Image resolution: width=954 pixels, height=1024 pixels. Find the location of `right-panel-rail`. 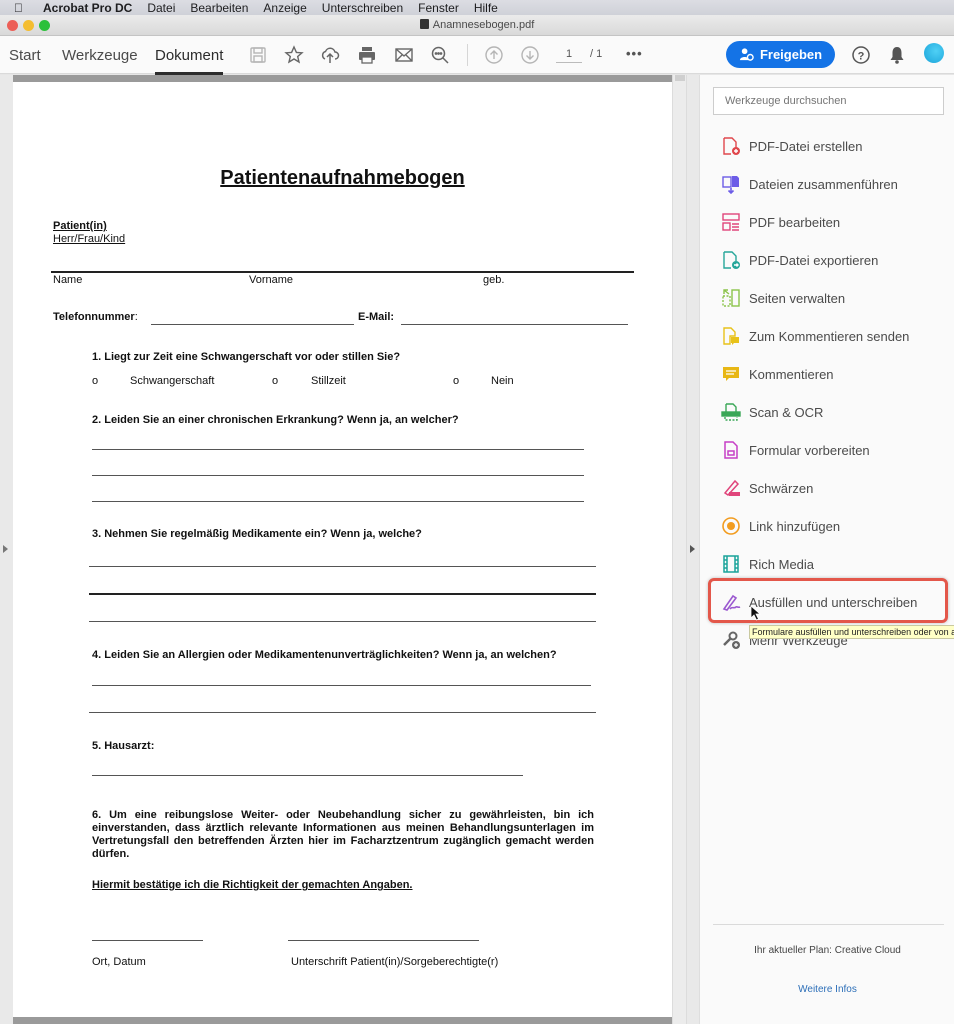

right-panel-rail is located at coordinates (692, 549).